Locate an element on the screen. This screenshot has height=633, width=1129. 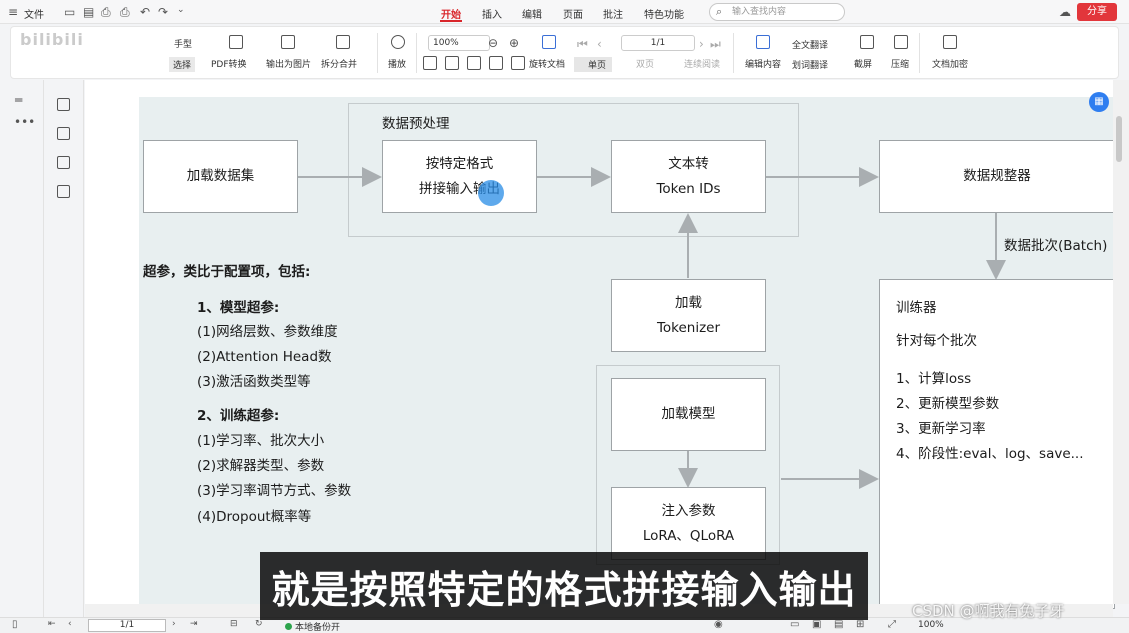
csdn-watermark: CSDN @啊我有兔子牙 is located at coordinates (988, 611).